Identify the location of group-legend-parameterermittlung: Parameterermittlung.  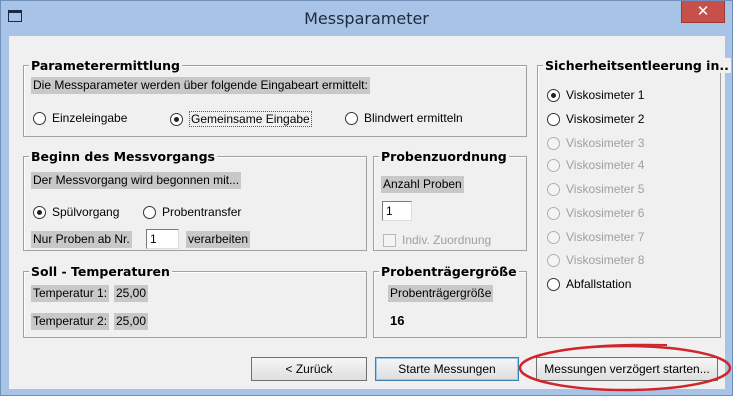
(105, 65).